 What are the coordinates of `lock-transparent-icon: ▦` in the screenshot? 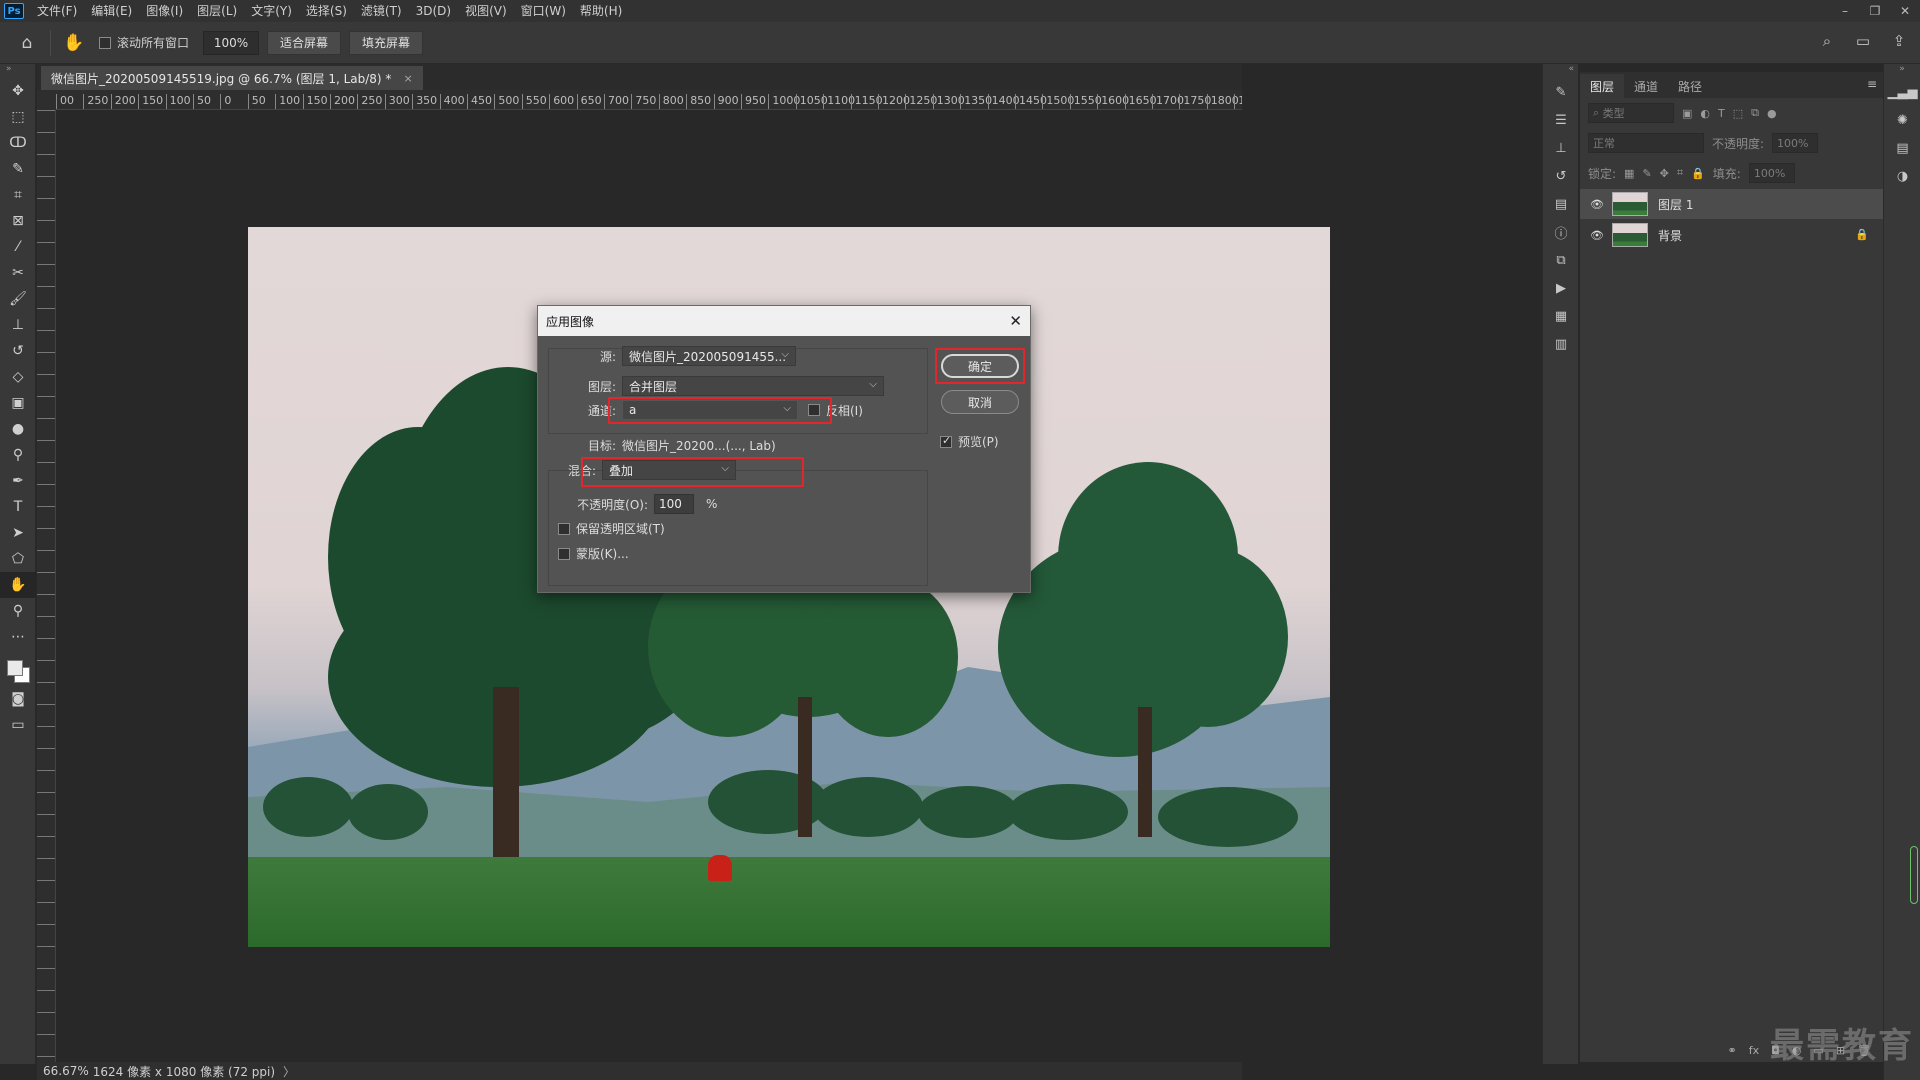 It's located at (1629, 173).